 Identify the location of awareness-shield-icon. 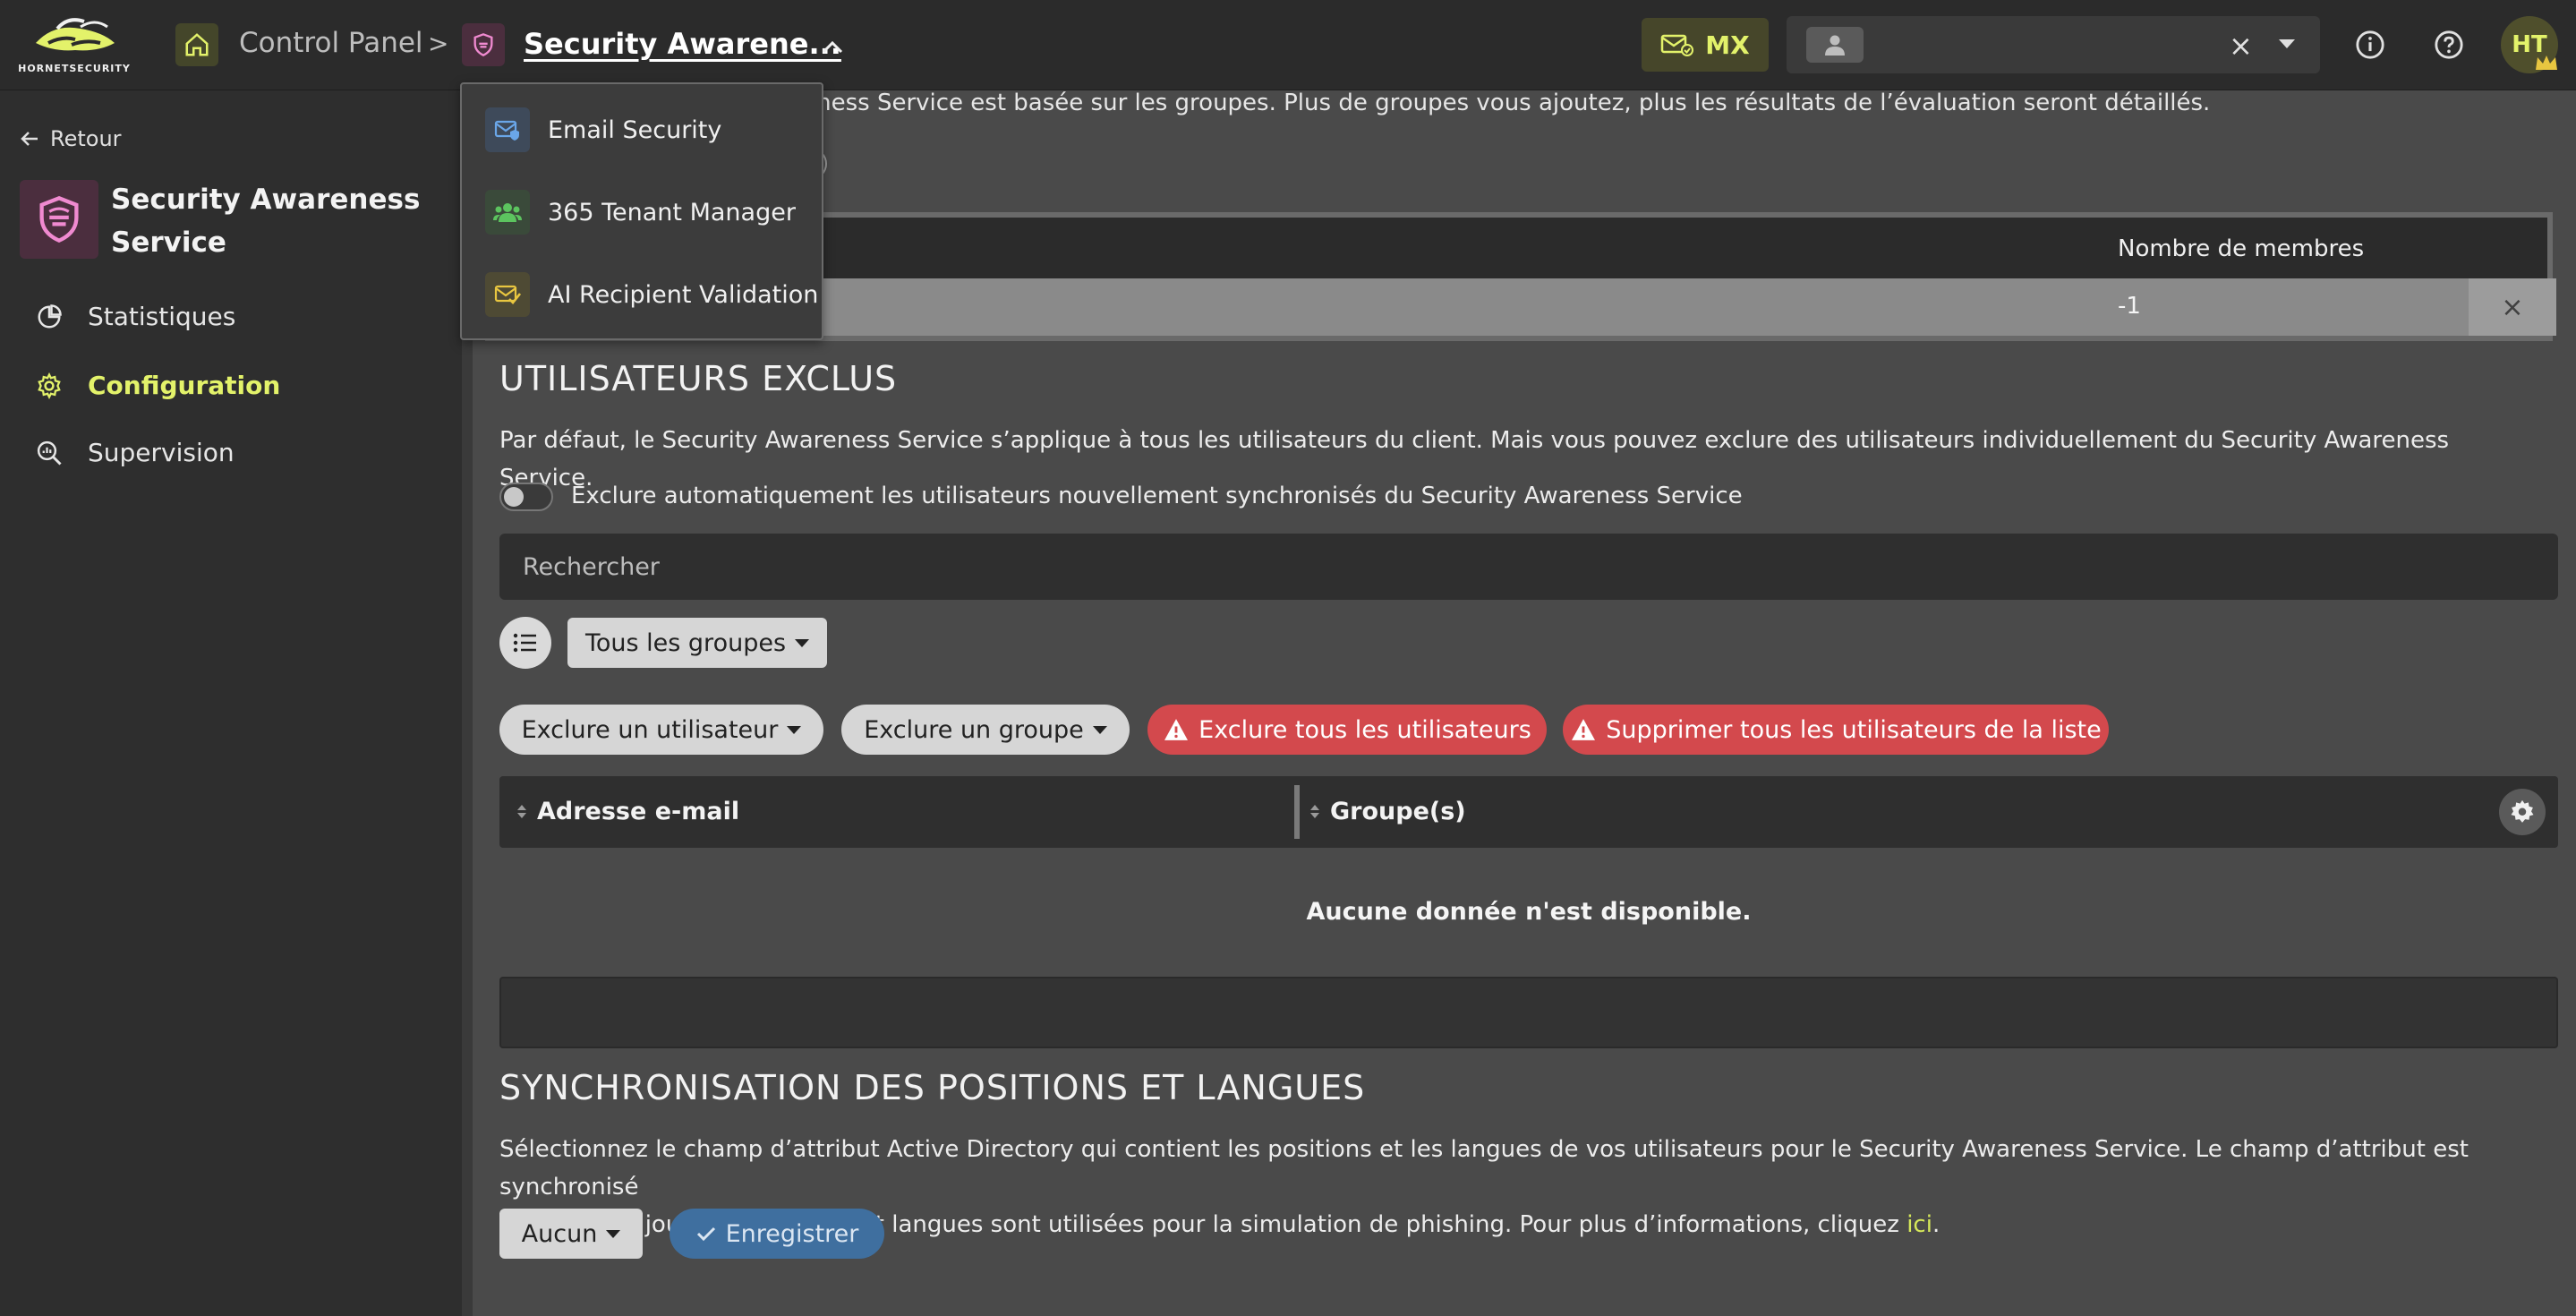
(483, 44).